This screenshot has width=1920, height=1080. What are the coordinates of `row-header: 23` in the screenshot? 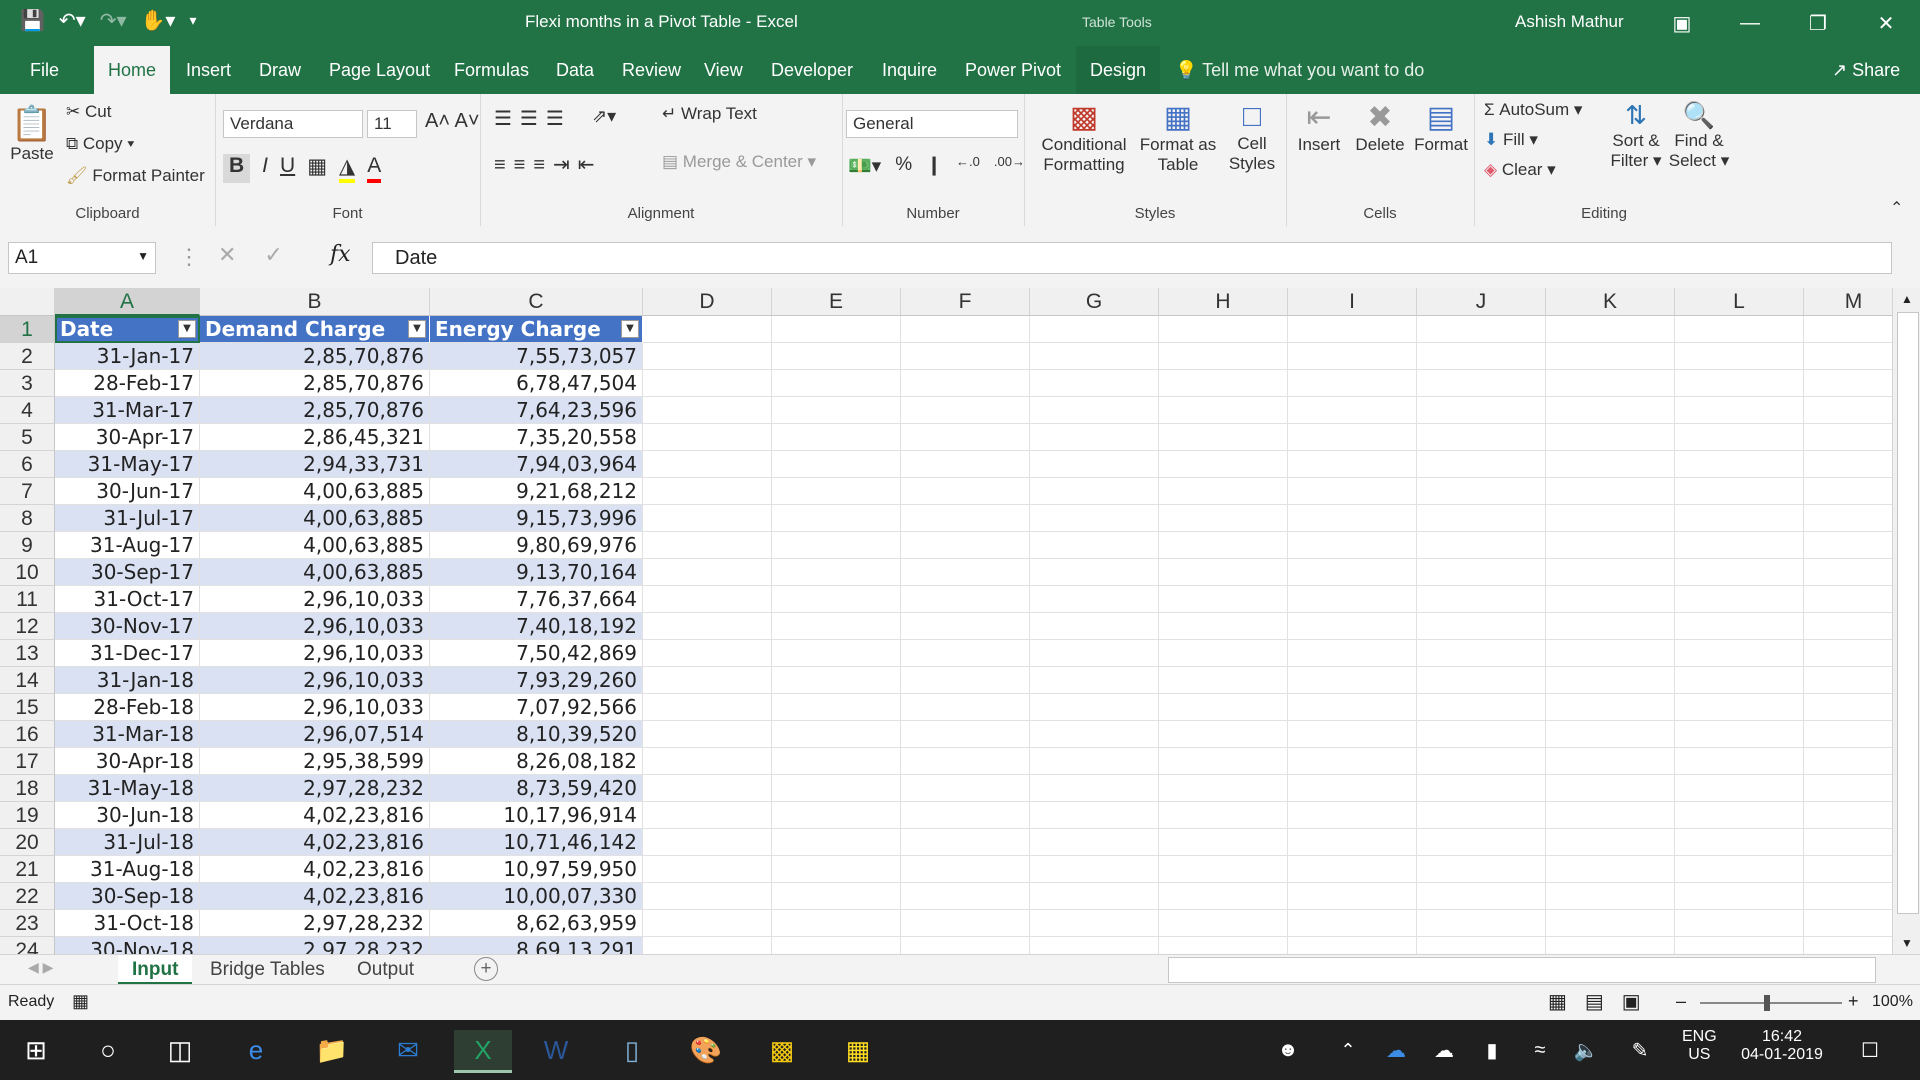 It's located at (27, 923).